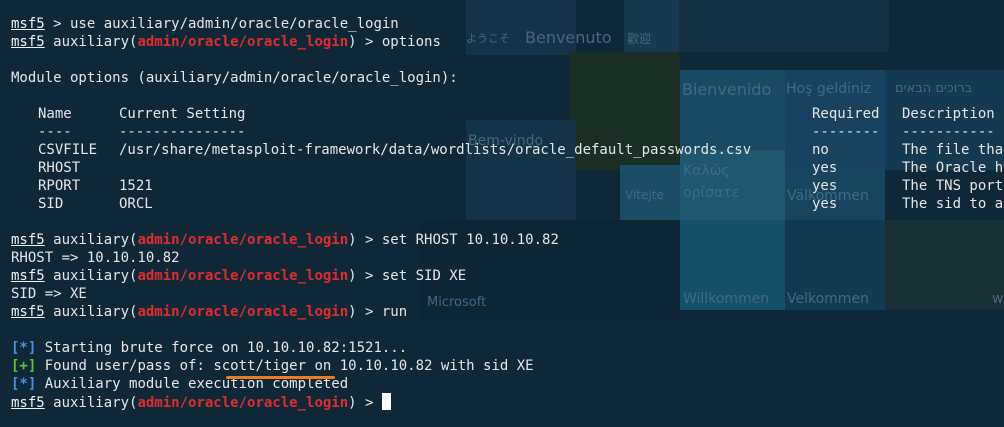 Image resolution: width=1004 pixels, height=427 pixels. What do you see at coordinates (136, 204) in the screenshot?
I see `option-setting: ORCL` at bounding box center [136, 204].